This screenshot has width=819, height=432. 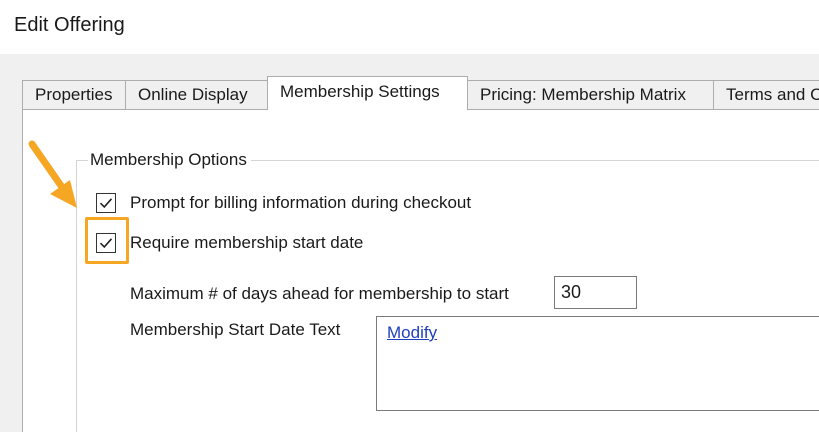 I want to click on tab-terms-and-conditions: Terms and C, so click(x=766, y=95).